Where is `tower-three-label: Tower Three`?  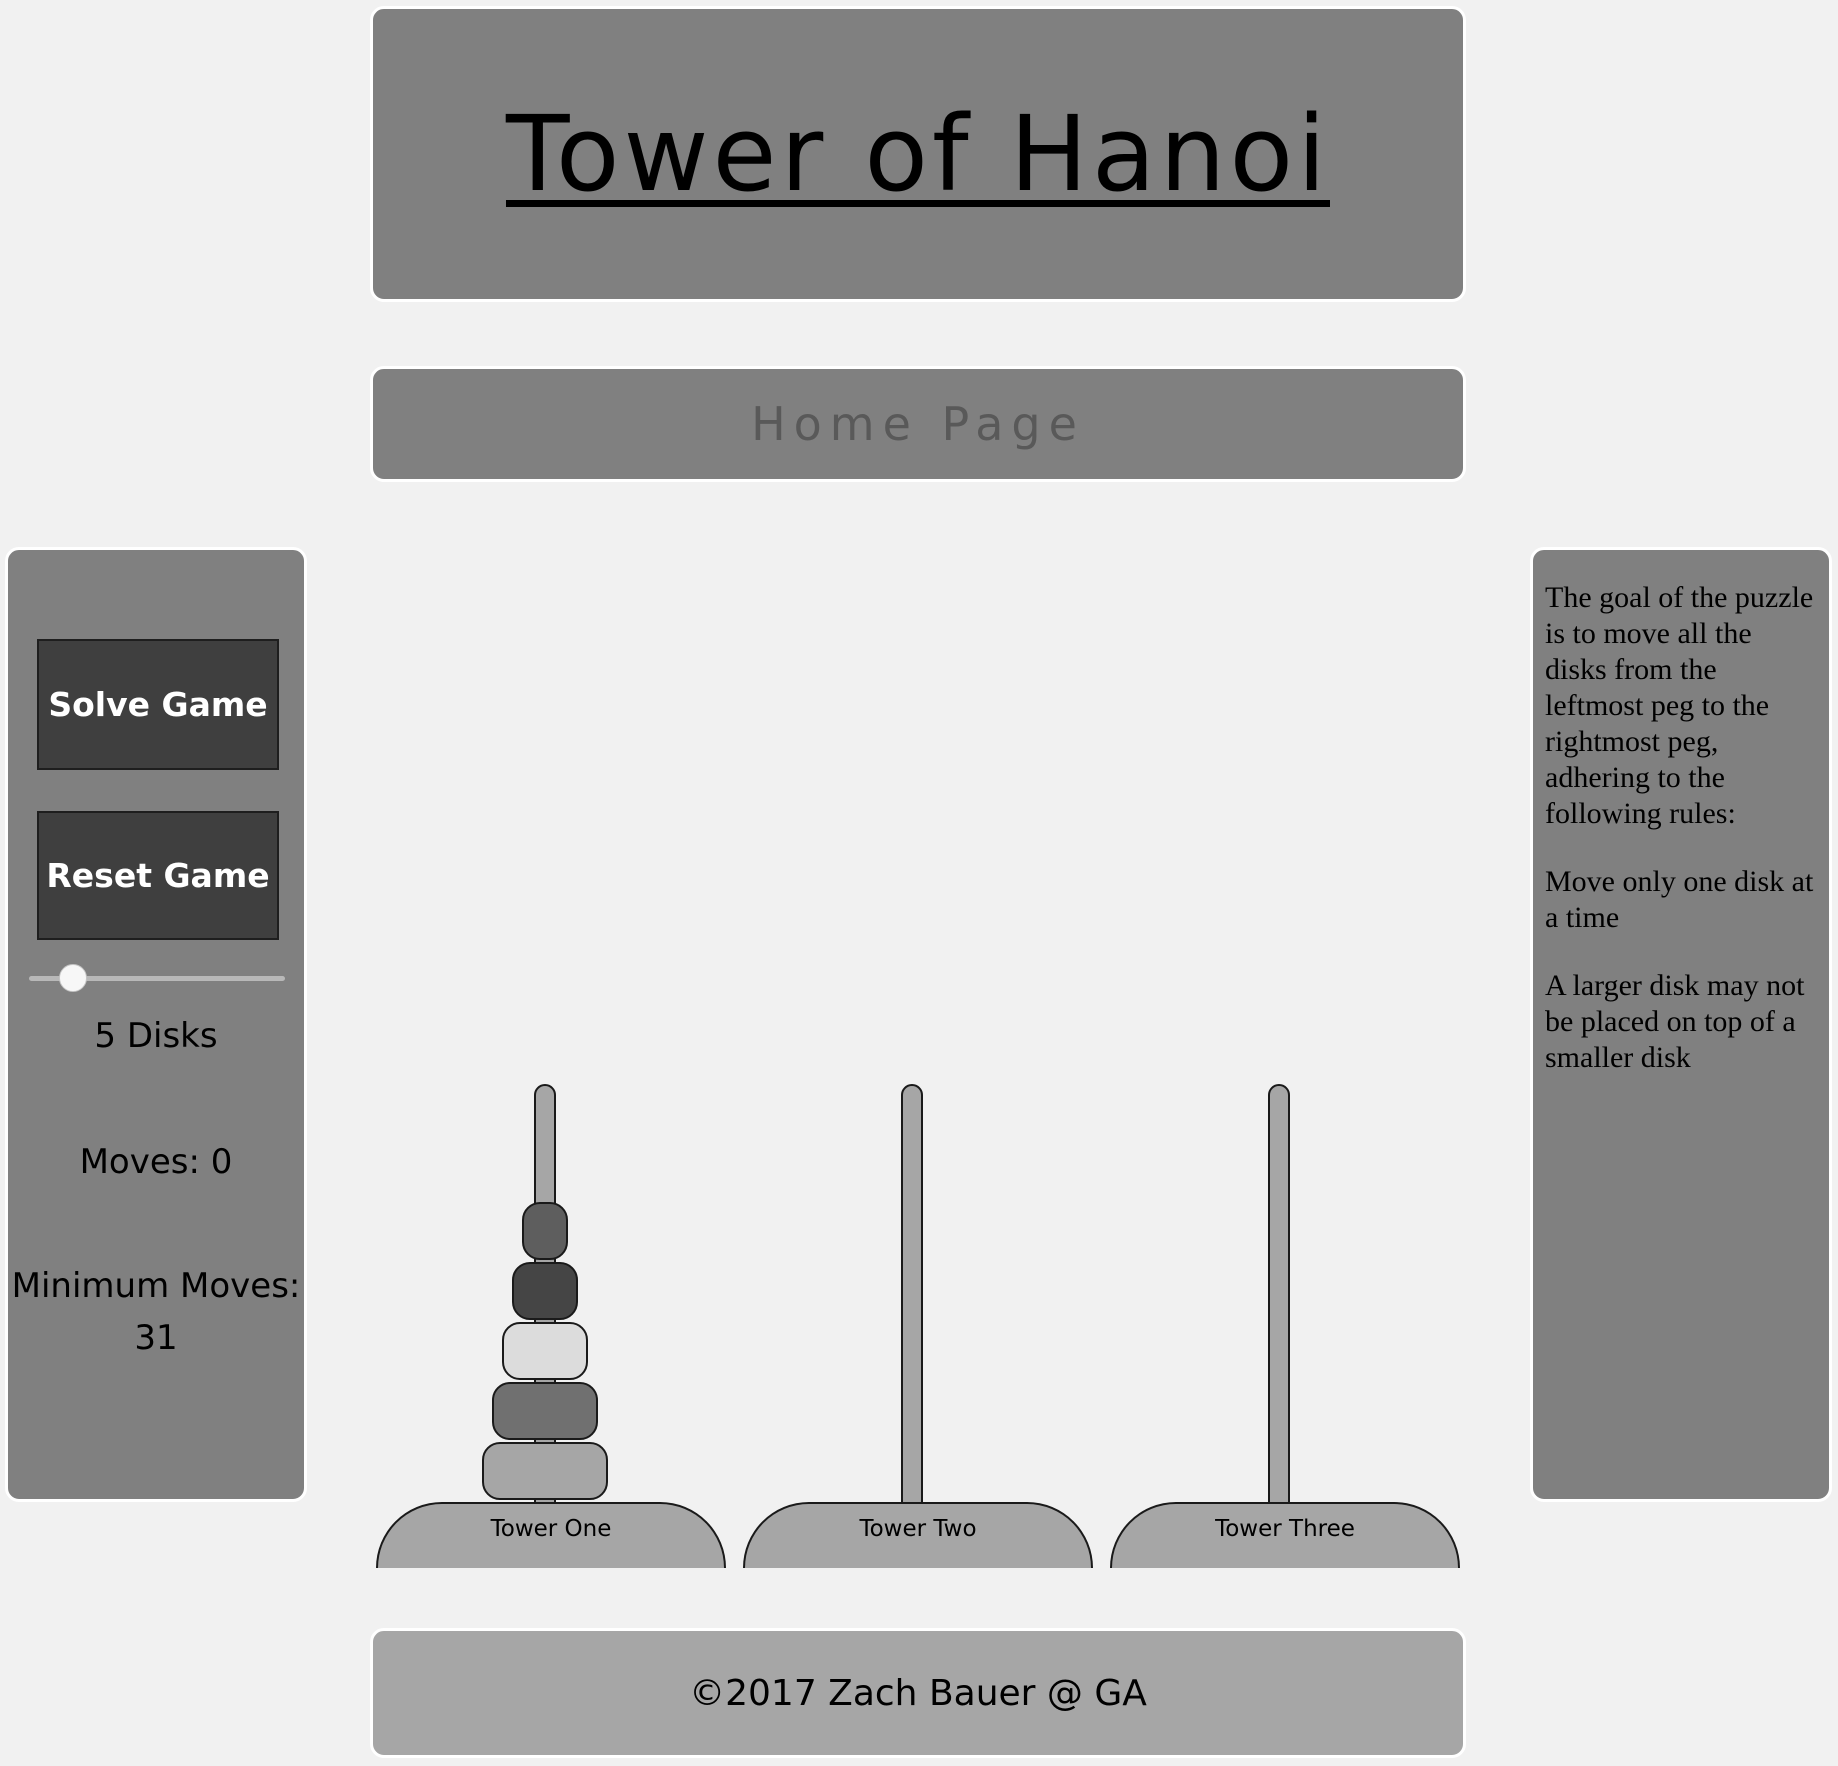 tower-three-label: Tower Three is located at coordinates (1285, 1529).